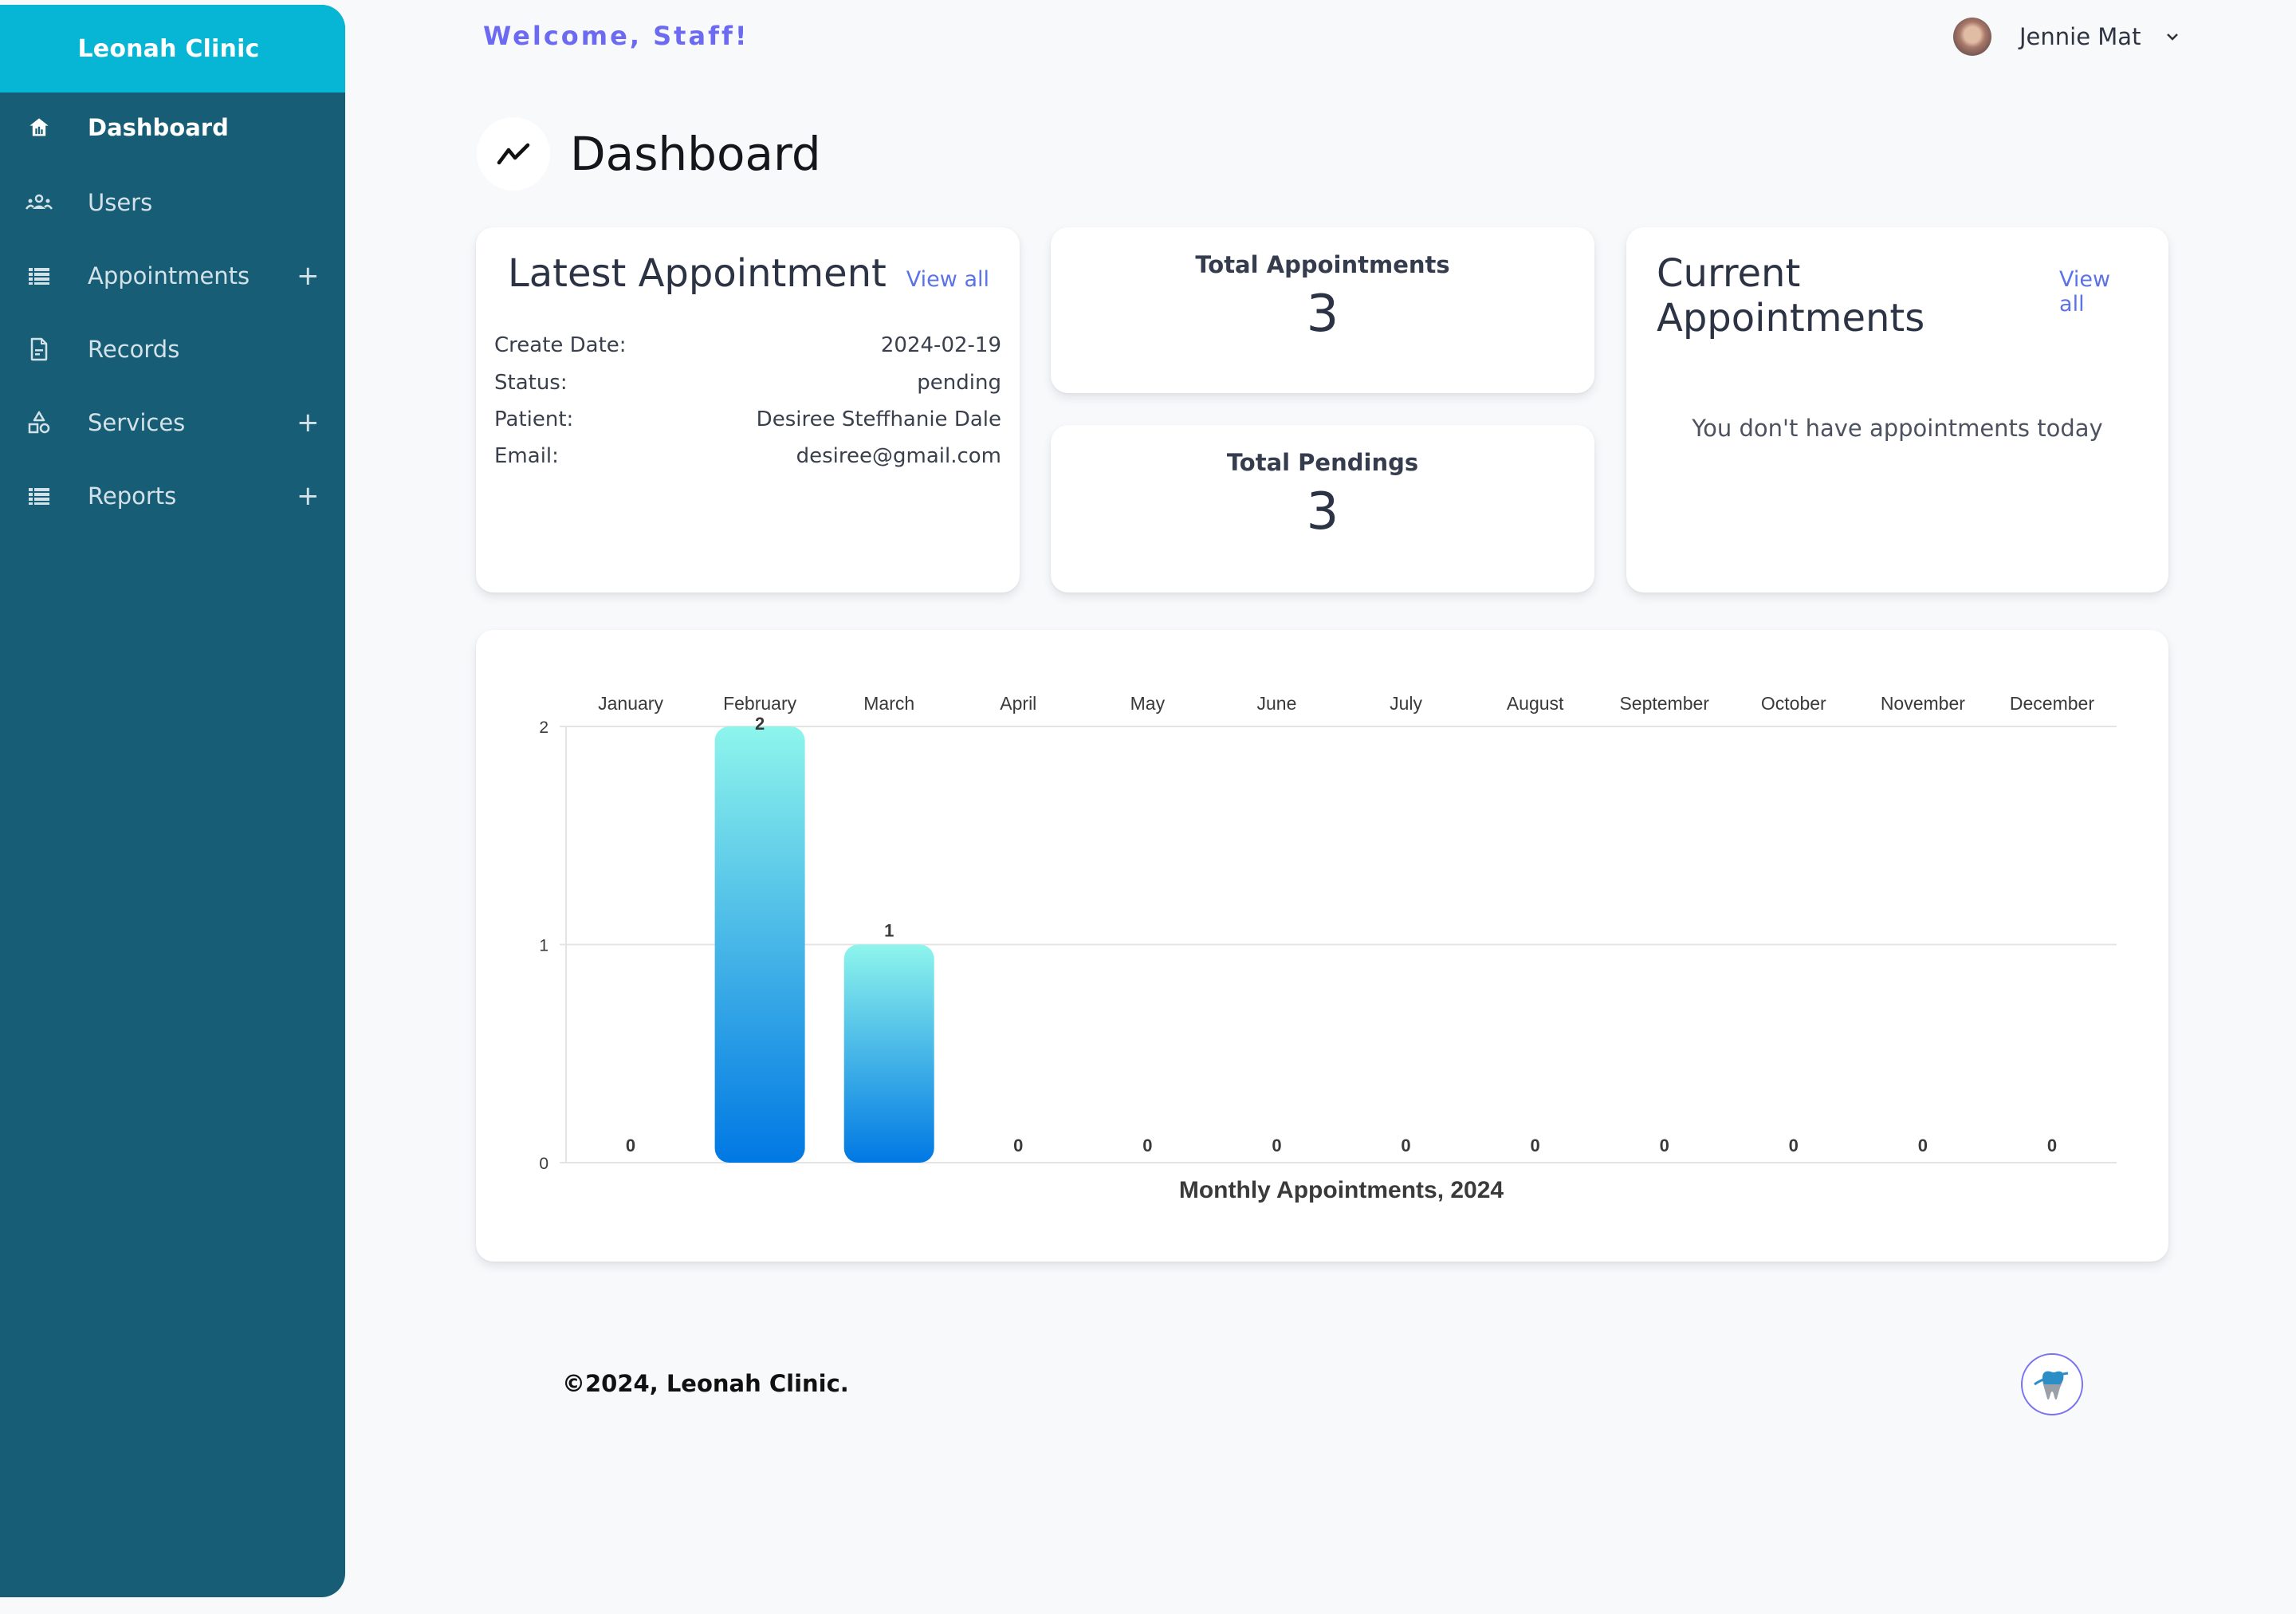 The height and width of the screenshot is (1614, 2296). Describe the element at coordinates (2052, 703) in the screenshot. I see `x-tick-label: December` at that location.